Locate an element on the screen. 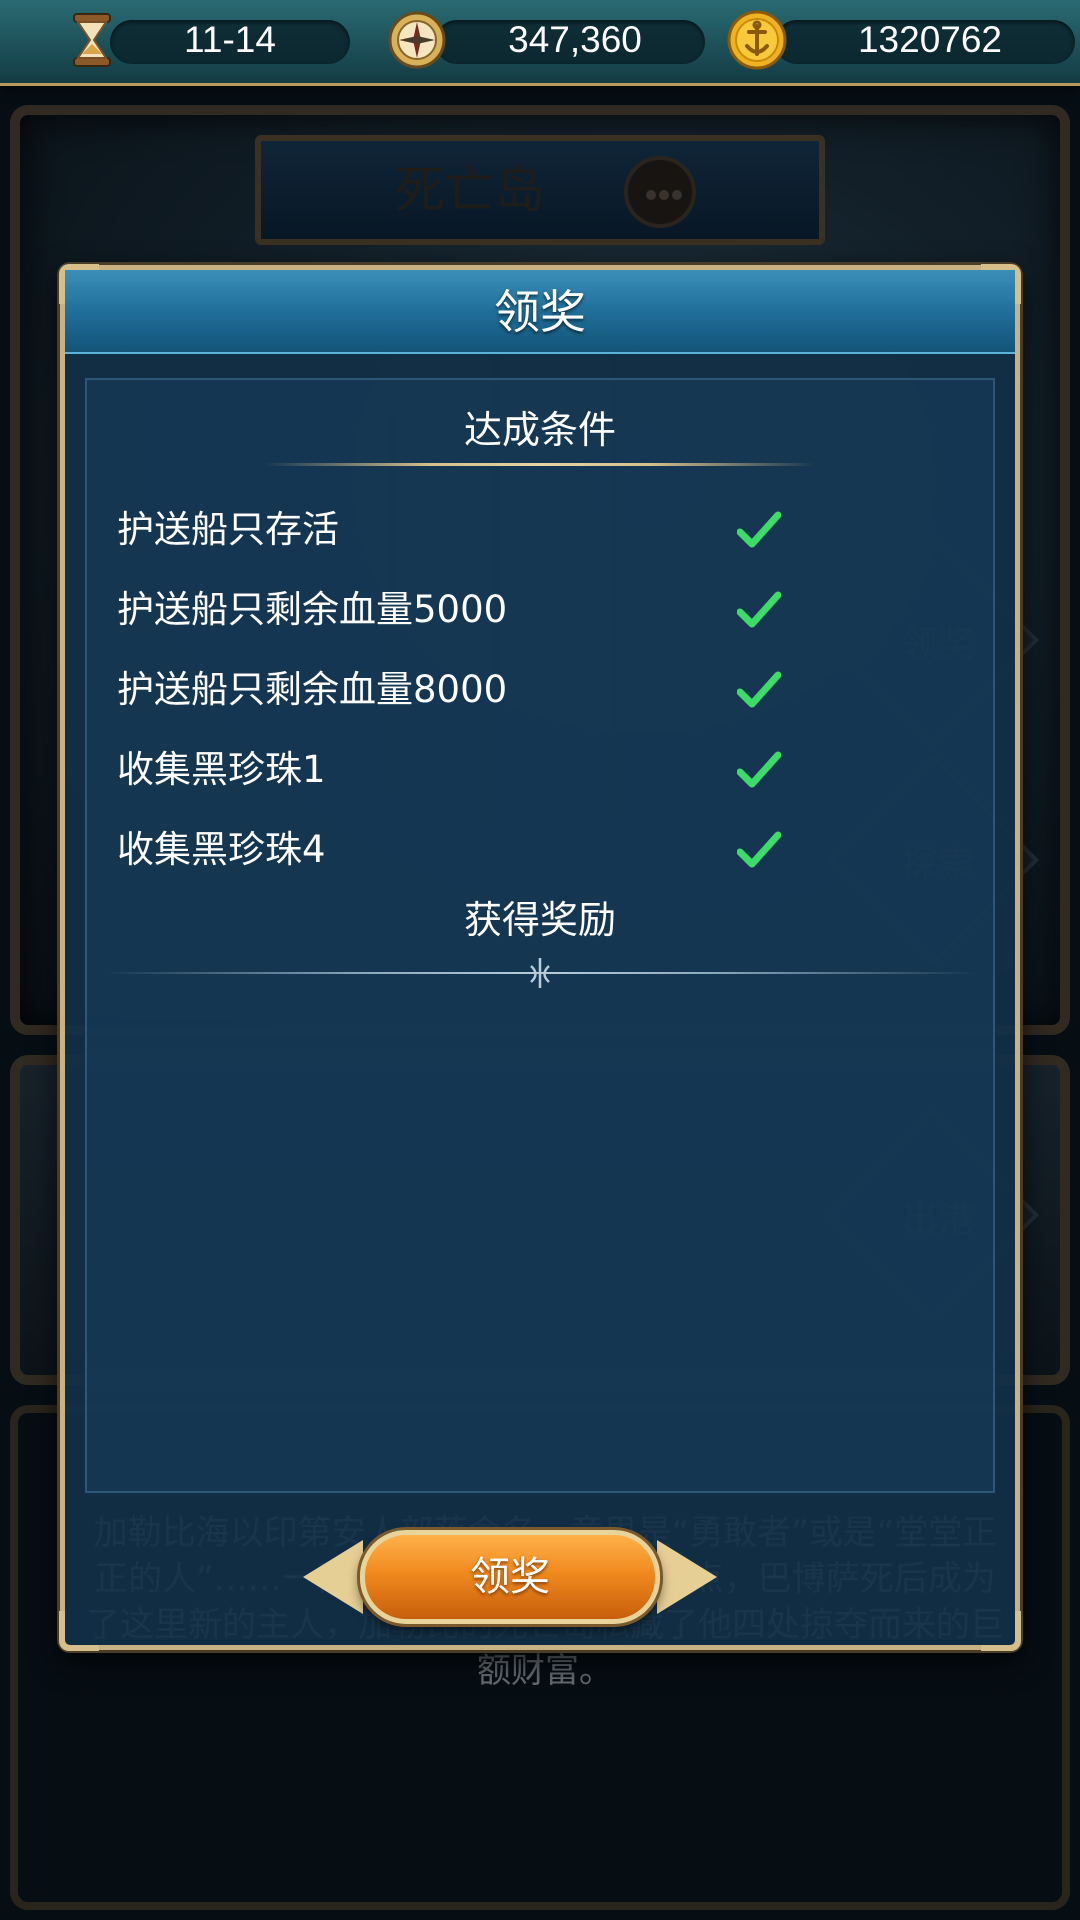  condition-row: 收集黑珍珠1 is located at coordinates (467, 770).